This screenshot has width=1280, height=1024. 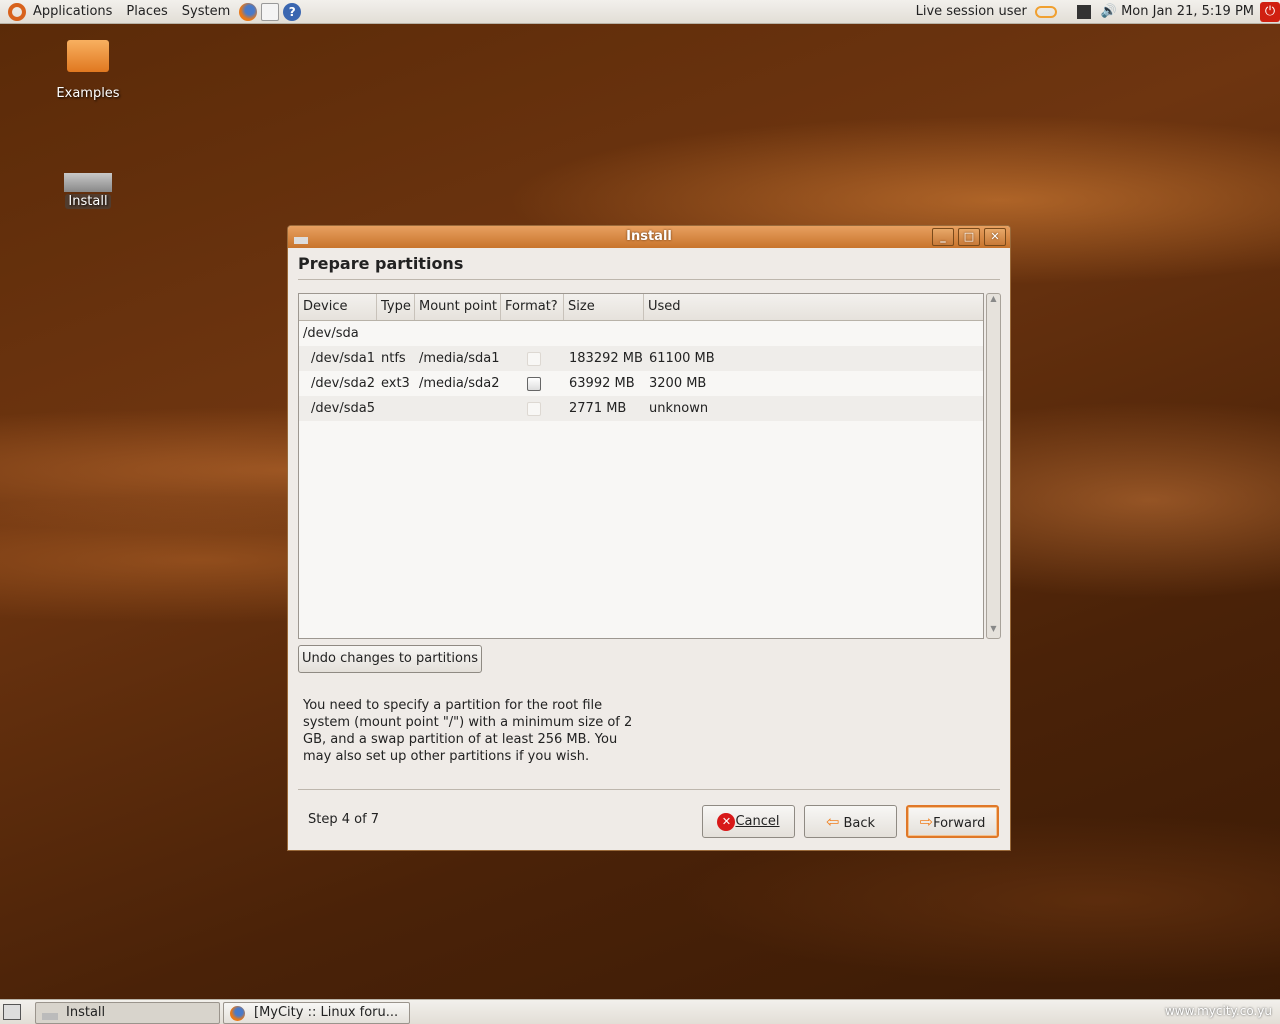 I want to click on column-size: Size, so click(x=603, y=307).